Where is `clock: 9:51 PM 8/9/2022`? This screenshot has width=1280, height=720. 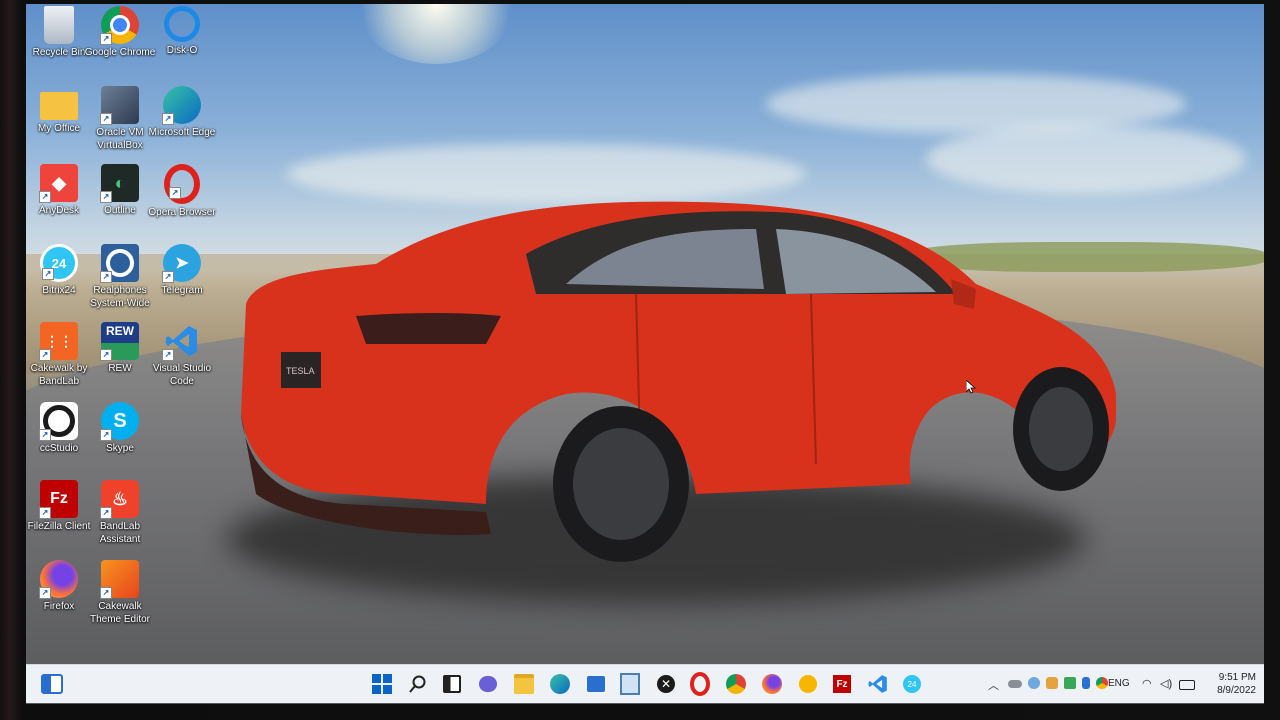
clock: 9:51 PM 8/9/2022 is located at coordinates (1226, 684).